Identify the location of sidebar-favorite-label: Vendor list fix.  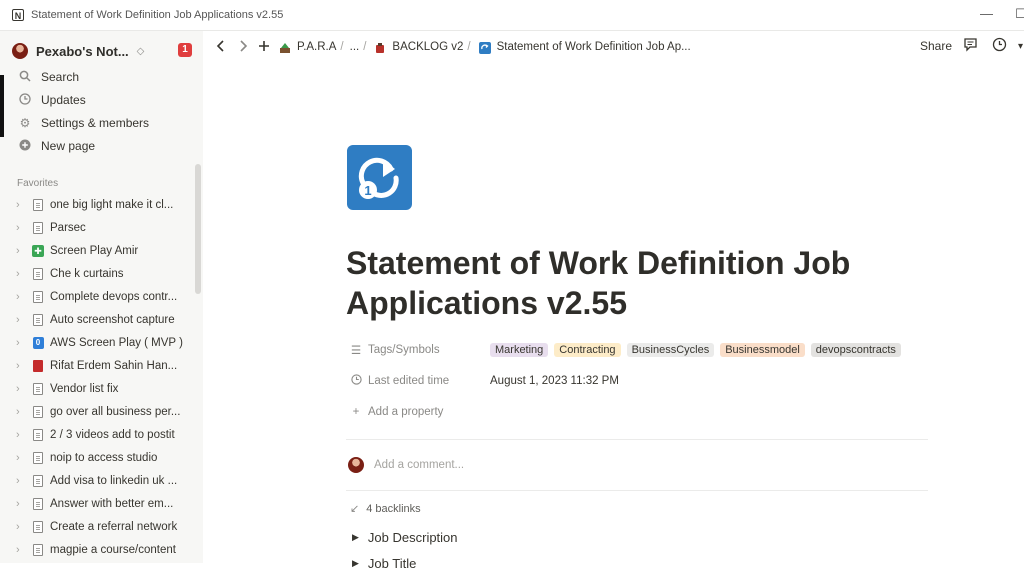
(84, 389).